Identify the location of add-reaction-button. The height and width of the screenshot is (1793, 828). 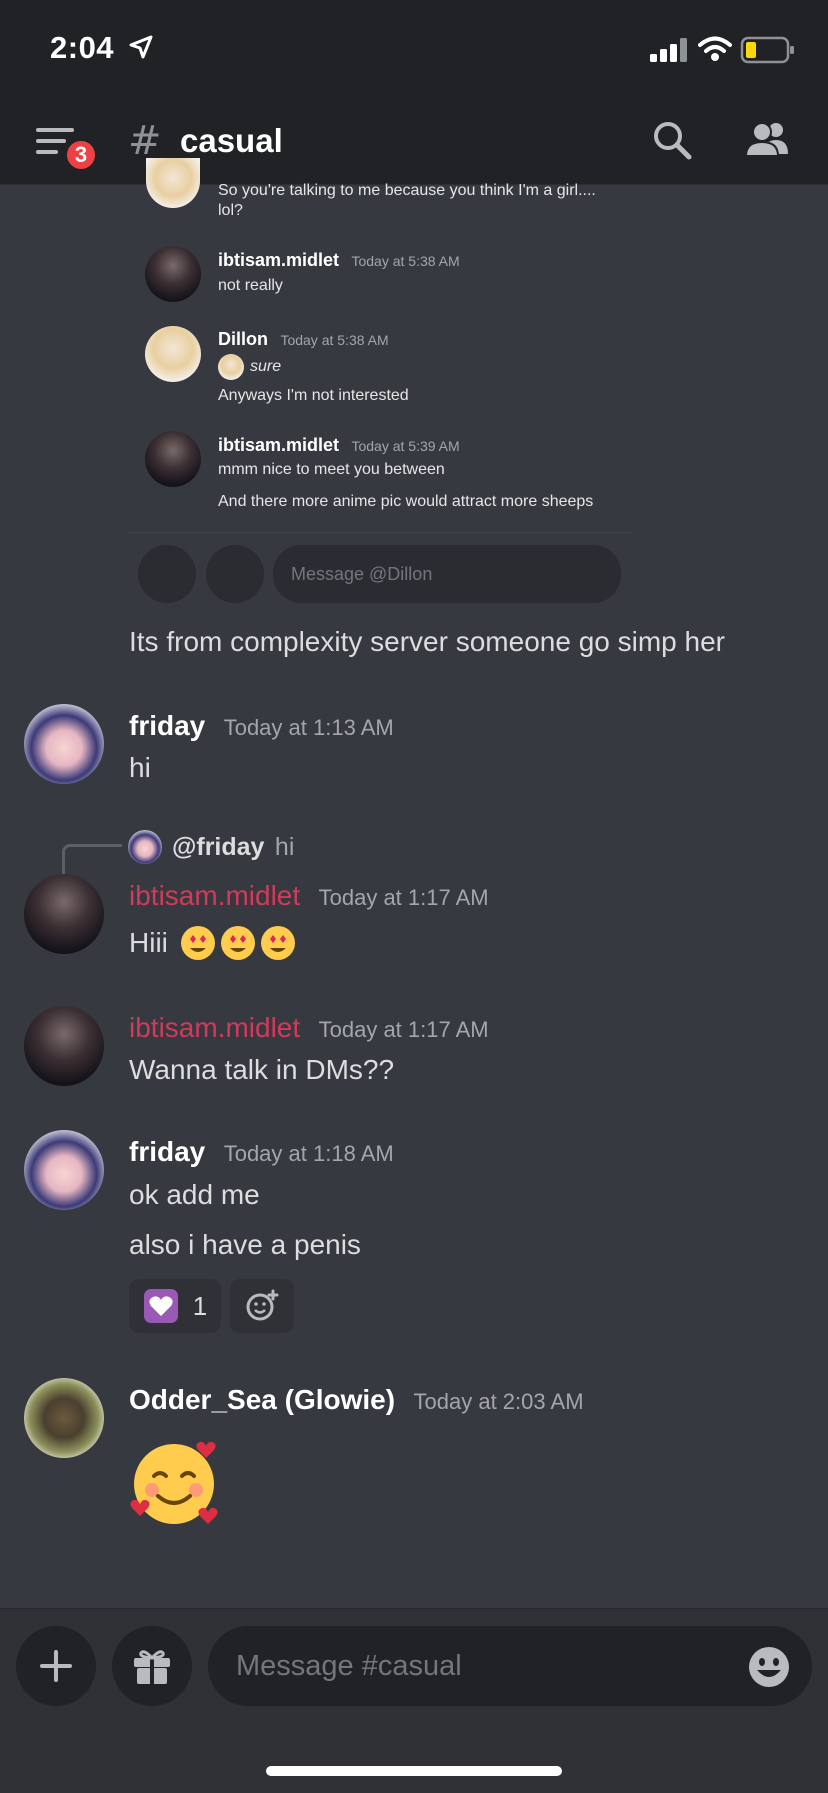
(262, 1306).